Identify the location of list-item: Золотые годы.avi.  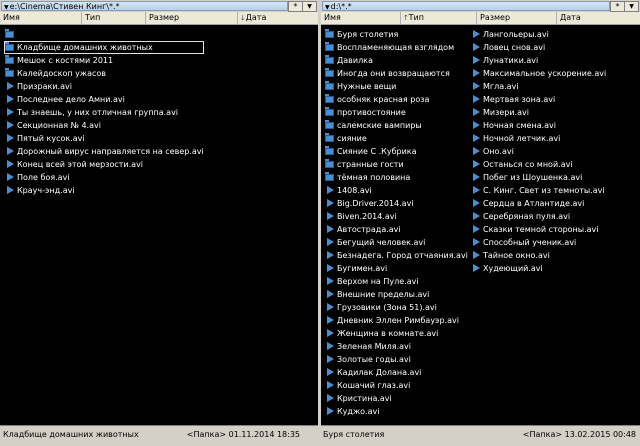
(395, 359).